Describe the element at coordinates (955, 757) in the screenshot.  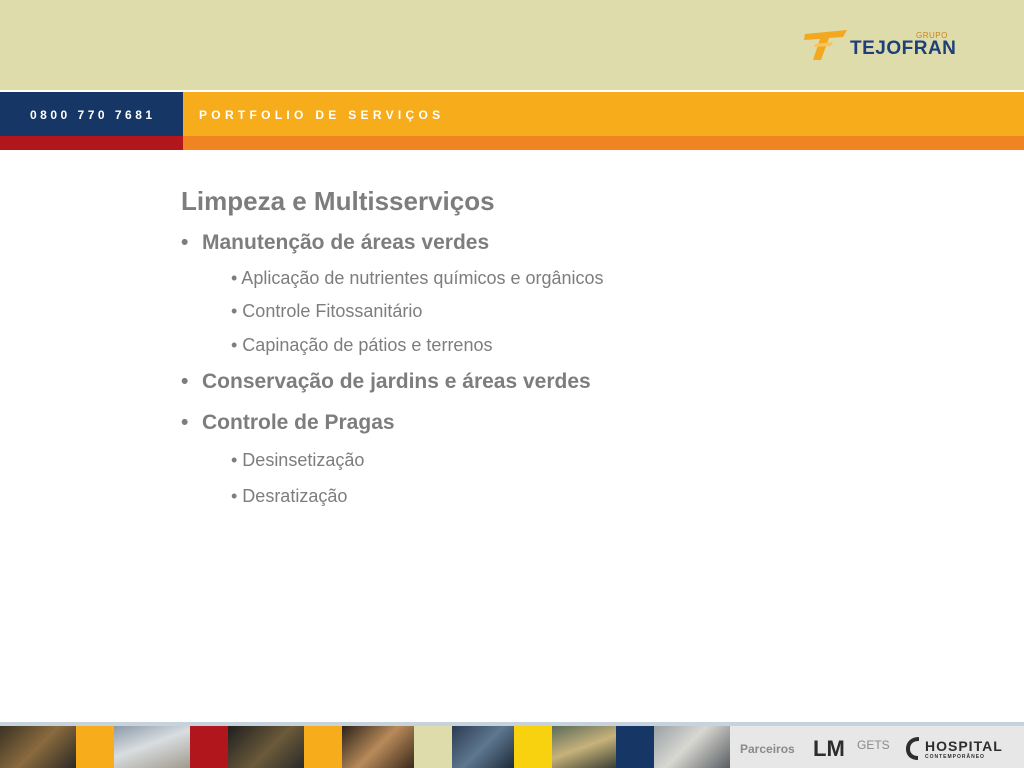
I see `hospital-logo-subtext: CONTEMPORÂNEO` at that location.